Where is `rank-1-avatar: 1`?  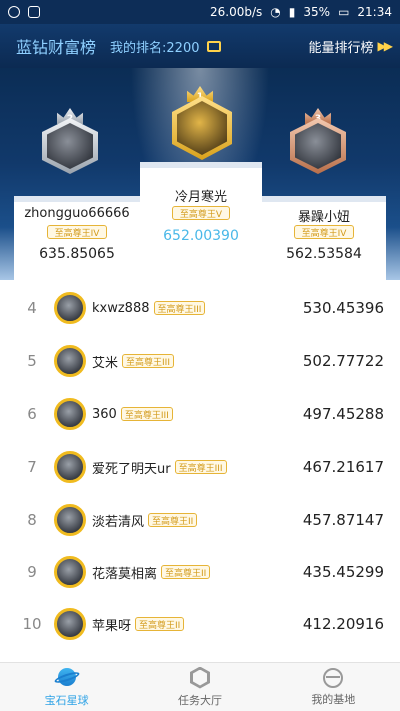 rank-1-avatar: 1 is located at coordinates (202, 123).